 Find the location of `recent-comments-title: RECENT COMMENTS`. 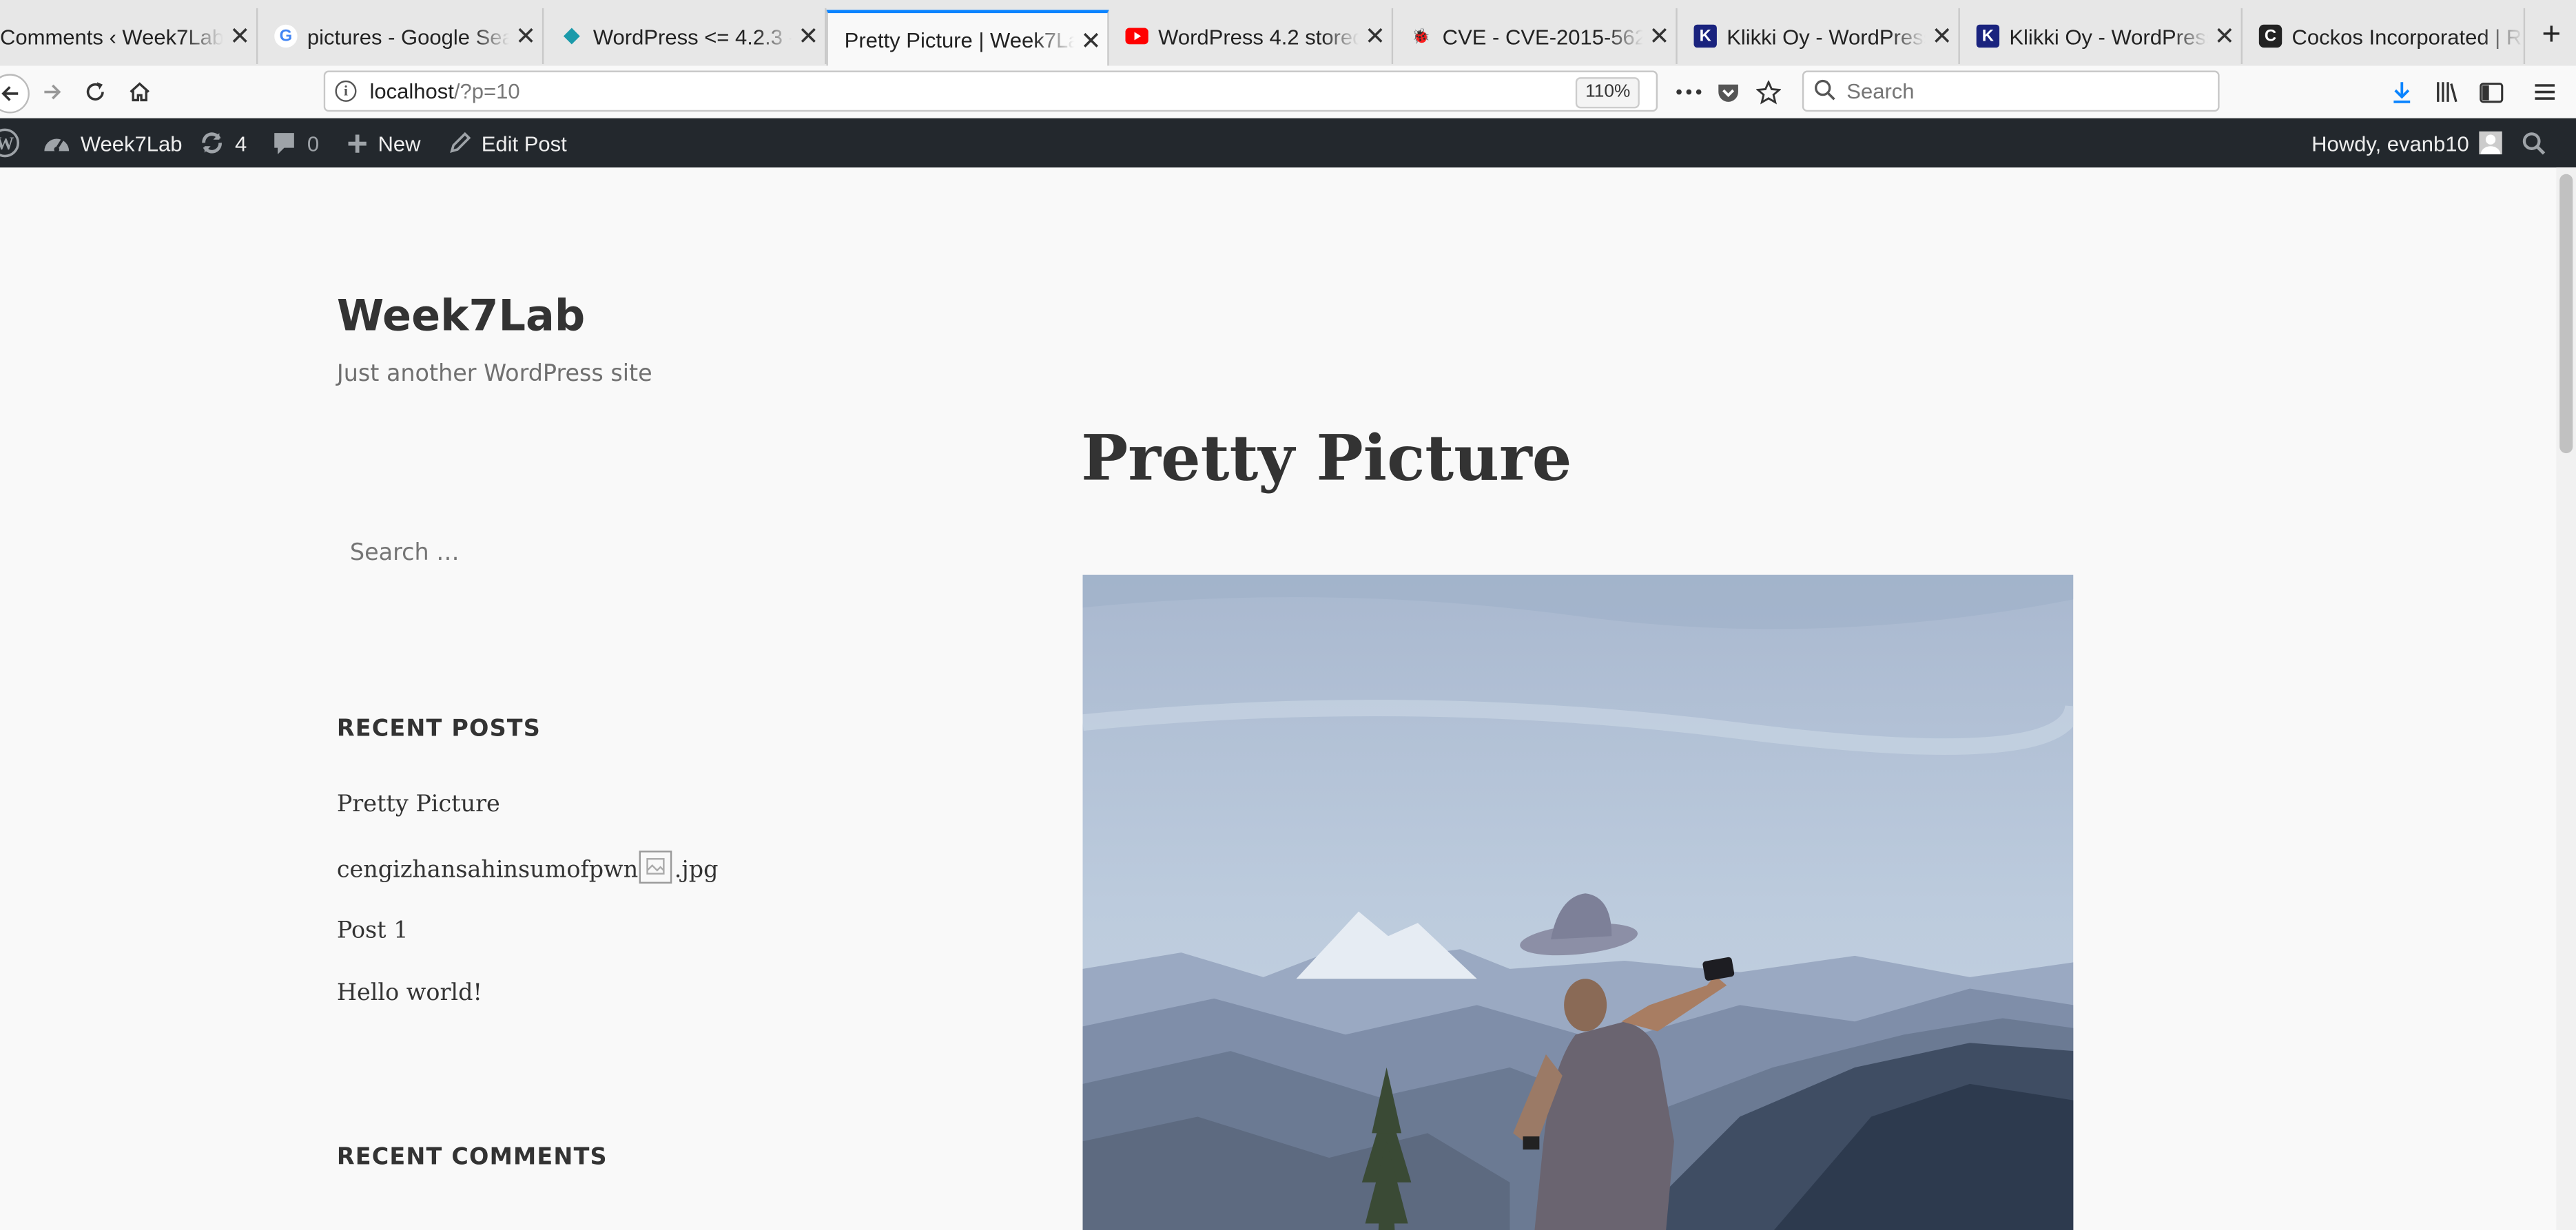

recent-comments-title: RECENT COMMENTS is located at coordinates (472, 1158).